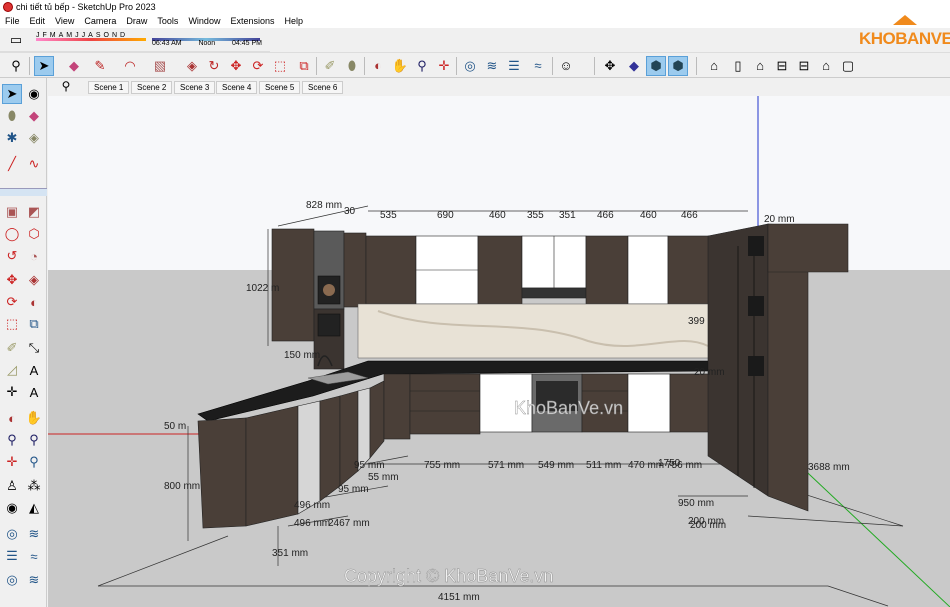 The height and width of the screenshot is (607, 950). Describe the element at coordinates (826, 66) in the screenshot. I see `house-icon: ⌂` at that location.